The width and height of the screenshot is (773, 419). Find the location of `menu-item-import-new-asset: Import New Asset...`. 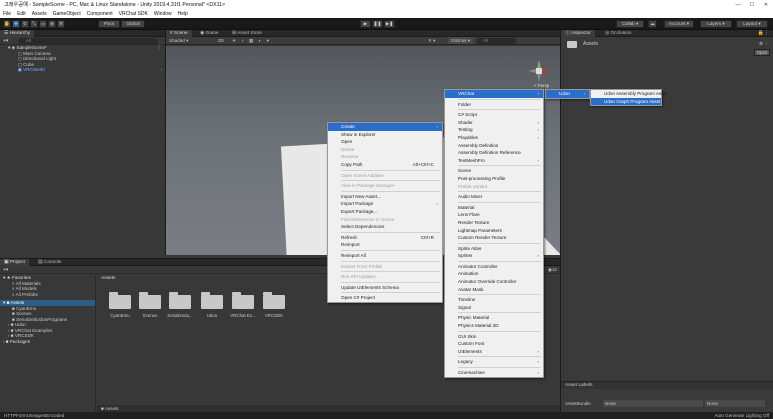

menu-item-import-new-asset: Import New Asset... is located at coordinates (385, 197).